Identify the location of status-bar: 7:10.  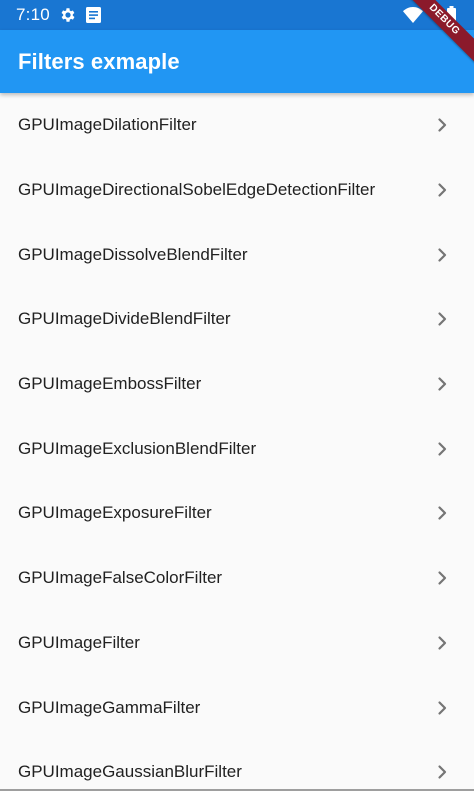
(237, 15).